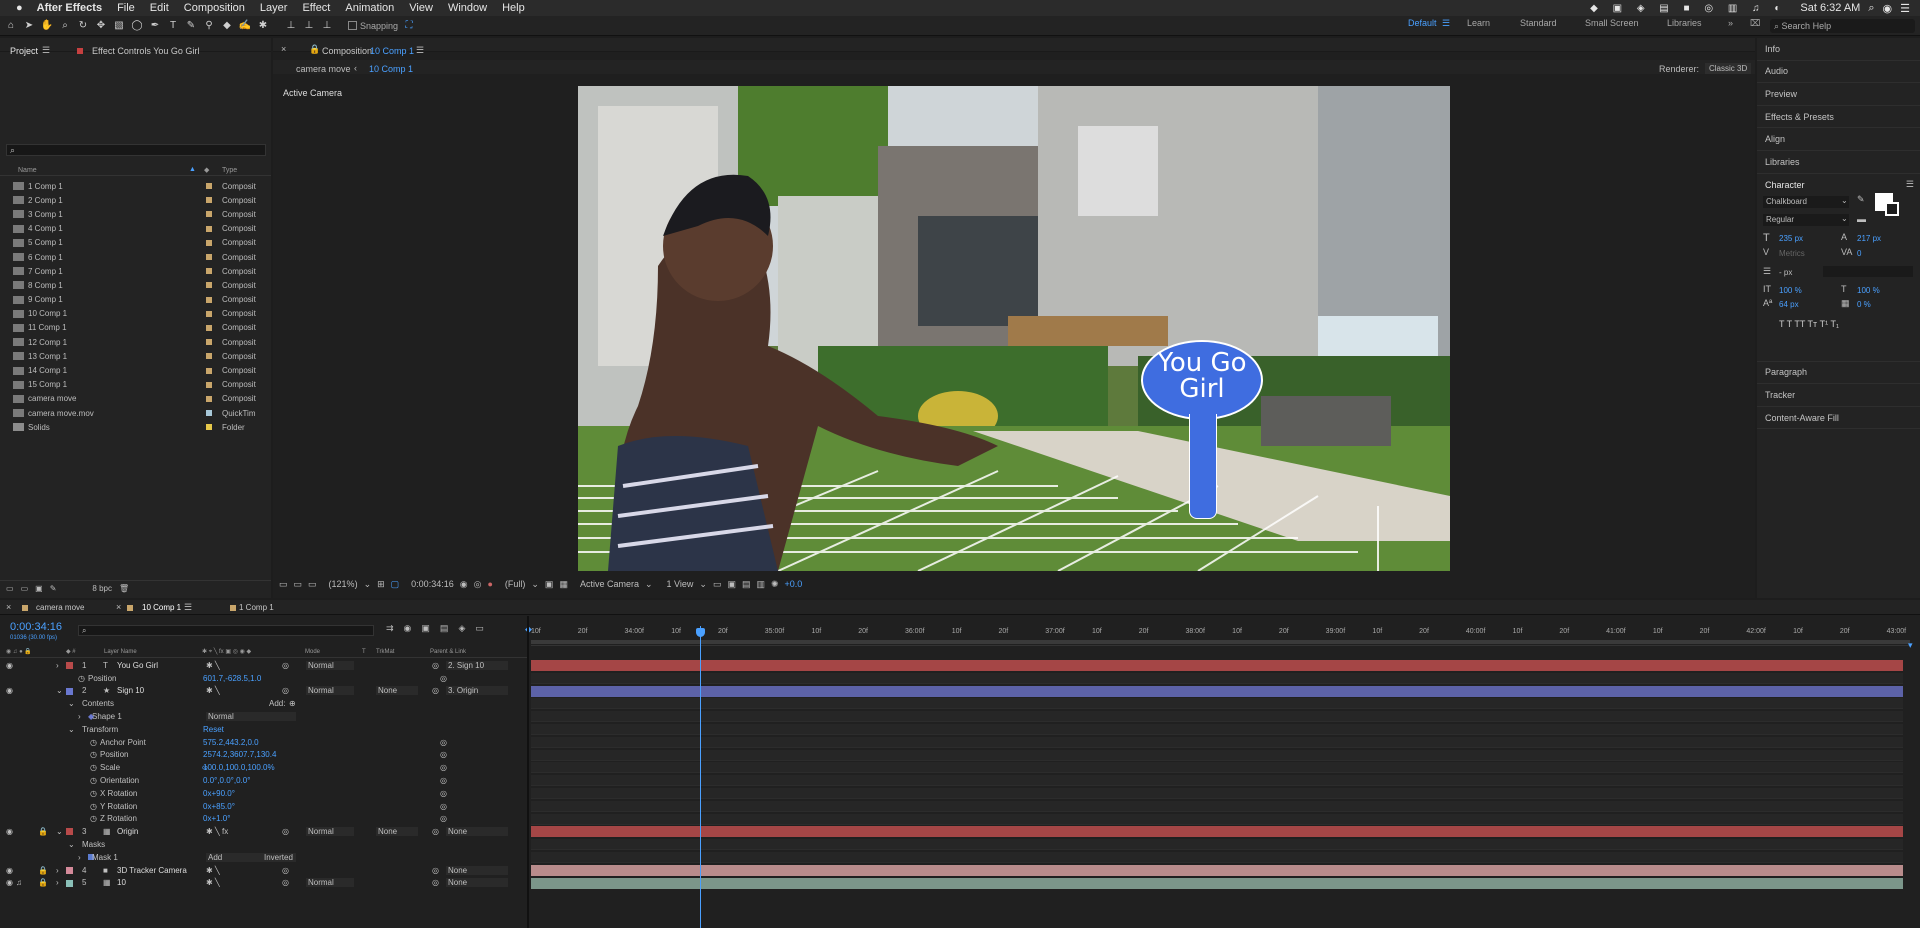 The height and width of the screenshot is (928, 1920). What do you see at coordinates (135, 399) in the screenshot?
I see `project-item: camera move Composit` at bounding box center [135, 399].